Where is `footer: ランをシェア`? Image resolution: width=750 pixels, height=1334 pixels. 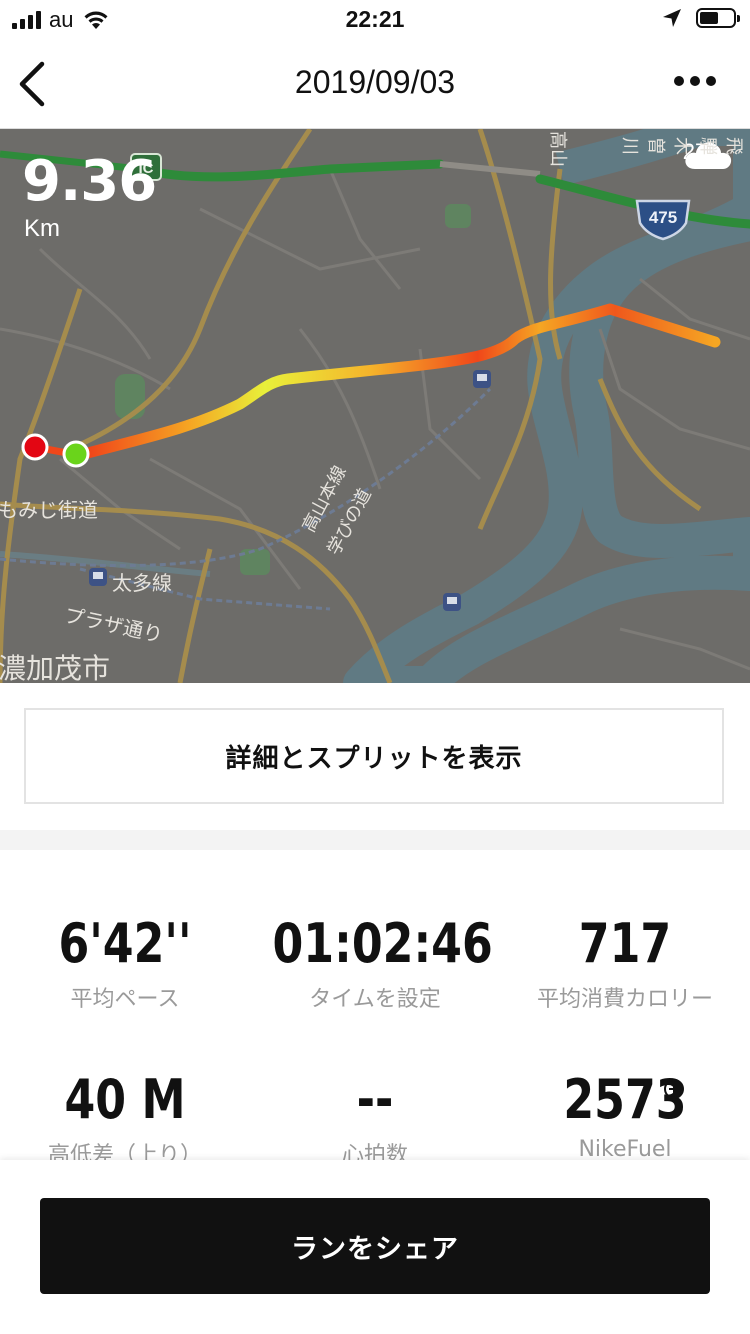
footer: ランをシェア is located at coordinates (375, 1247).